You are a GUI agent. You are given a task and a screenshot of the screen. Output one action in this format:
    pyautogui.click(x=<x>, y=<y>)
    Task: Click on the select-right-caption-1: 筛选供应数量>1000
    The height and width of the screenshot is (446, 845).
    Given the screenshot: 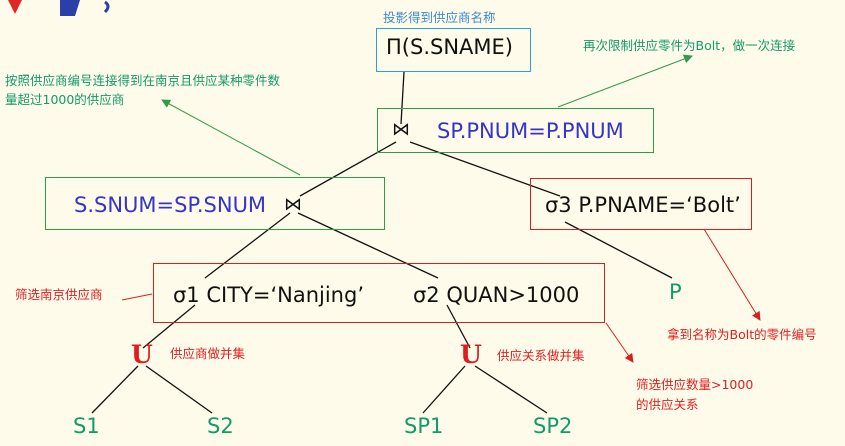 What is the action you would take?
    pyautogui.click(x=695, y=384)
    